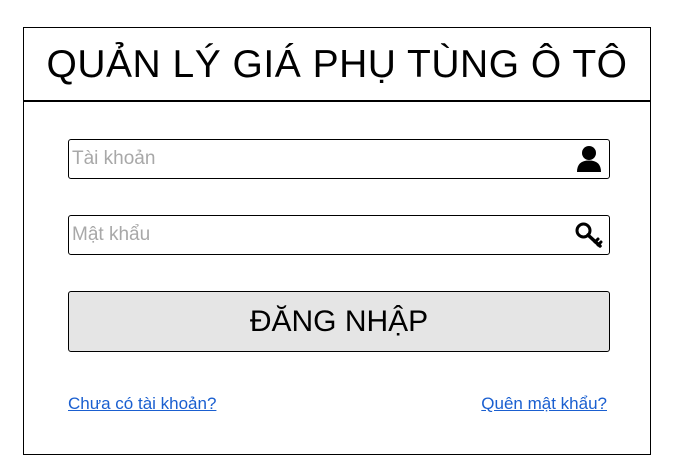 The height and width of the screenshot is (476, 674). What do you see at coordinates (589, 235) in the screenshot?
I see `key-icon` at bounding box center [589, 235].